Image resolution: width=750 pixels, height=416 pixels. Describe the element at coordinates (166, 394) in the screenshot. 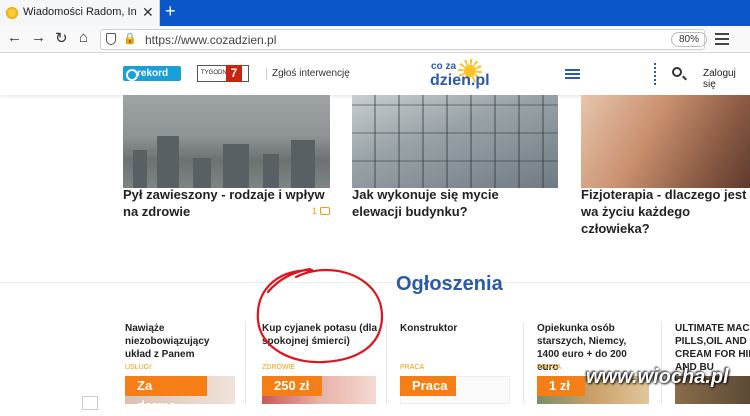

I see `price-badge: Za darmo` at that location.